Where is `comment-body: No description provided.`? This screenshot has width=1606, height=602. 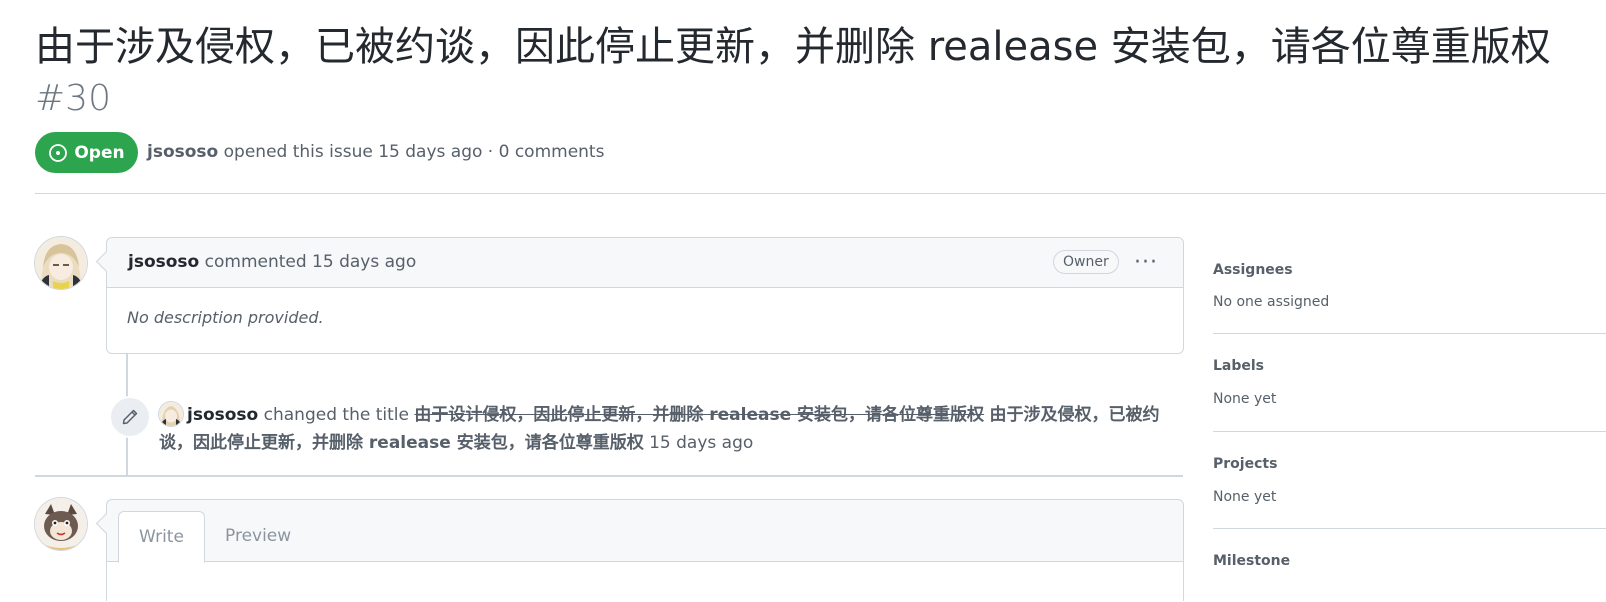 comment-body: No description provided. is located at coordinates (225, 317).